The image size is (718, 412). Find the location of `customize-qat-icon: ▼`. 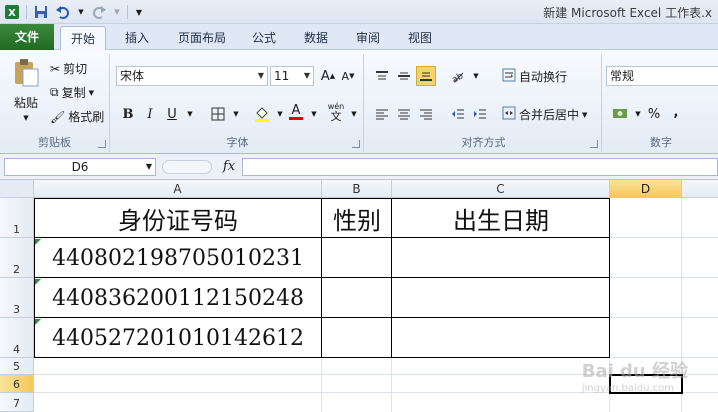

customize-qat-icon: ▼ is located at coordinates (139, 12).